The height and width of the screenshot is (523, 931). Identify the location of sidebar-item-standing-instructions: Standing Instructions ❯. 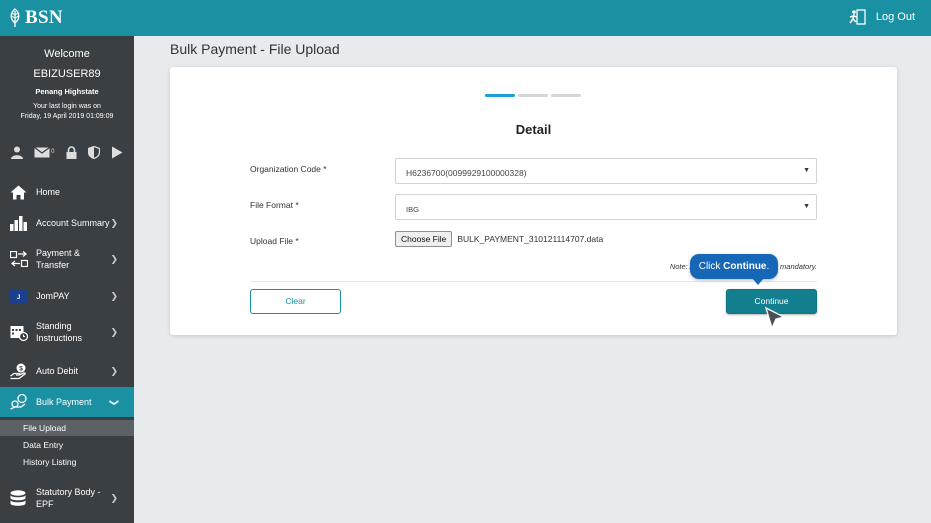
(67, 332).